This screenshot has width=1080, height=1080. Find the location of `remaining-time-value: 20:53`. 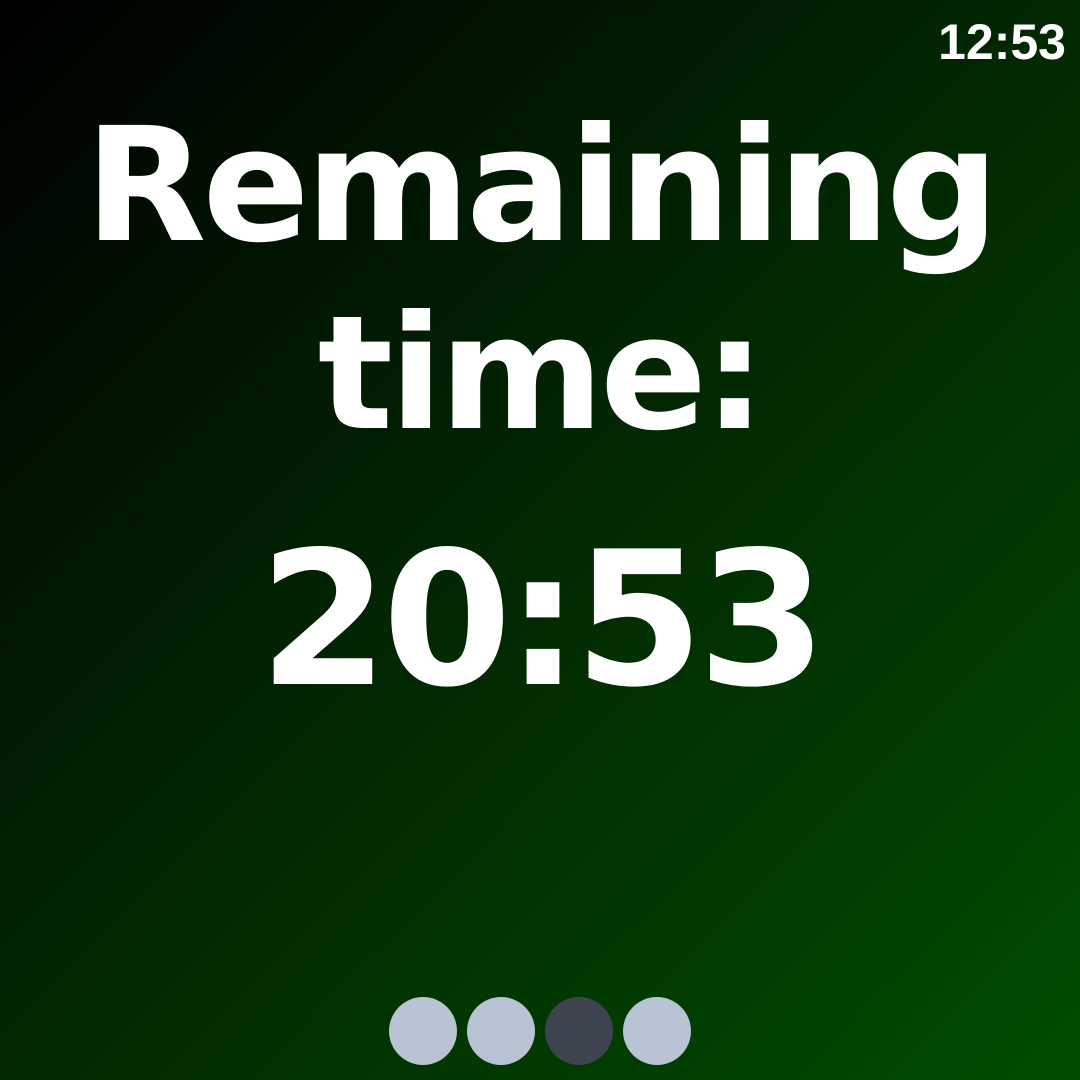

remaining-time-value: 20:53 is located at coordinates (542, 619).